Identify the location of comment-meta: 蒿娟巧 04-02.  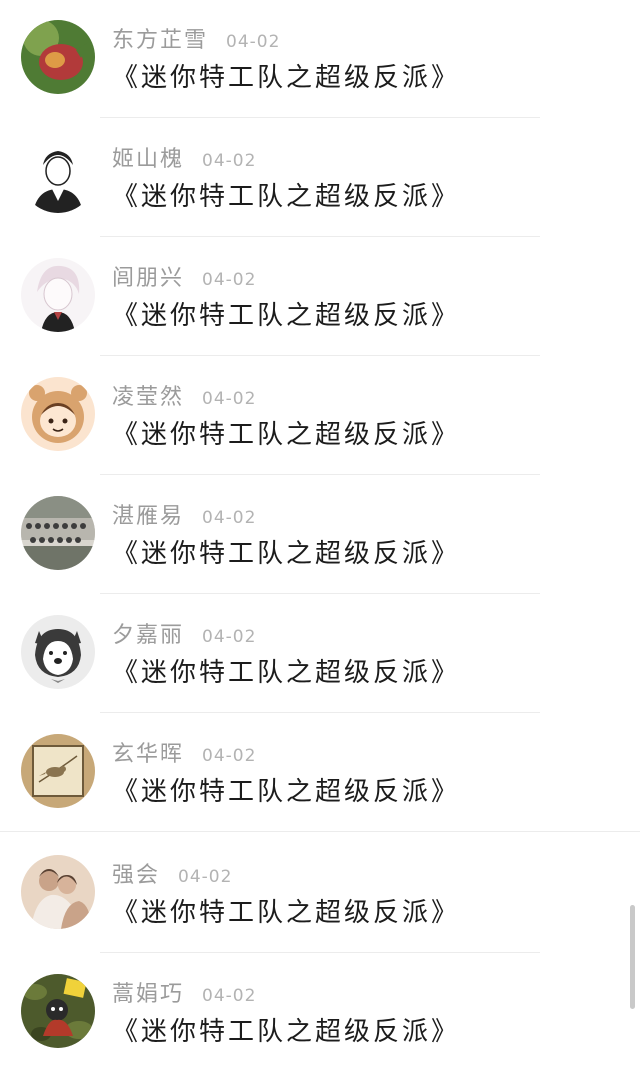
(184, 991).